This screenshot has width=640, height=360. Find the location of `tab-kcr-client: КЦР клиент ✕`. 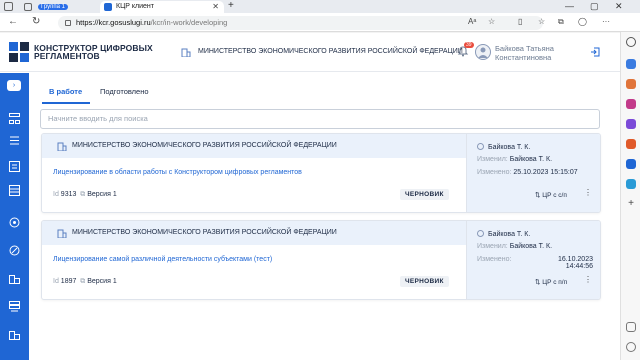

tab-kcr-client: КЦР клиент ✕ is located at coordinates (162, 7).